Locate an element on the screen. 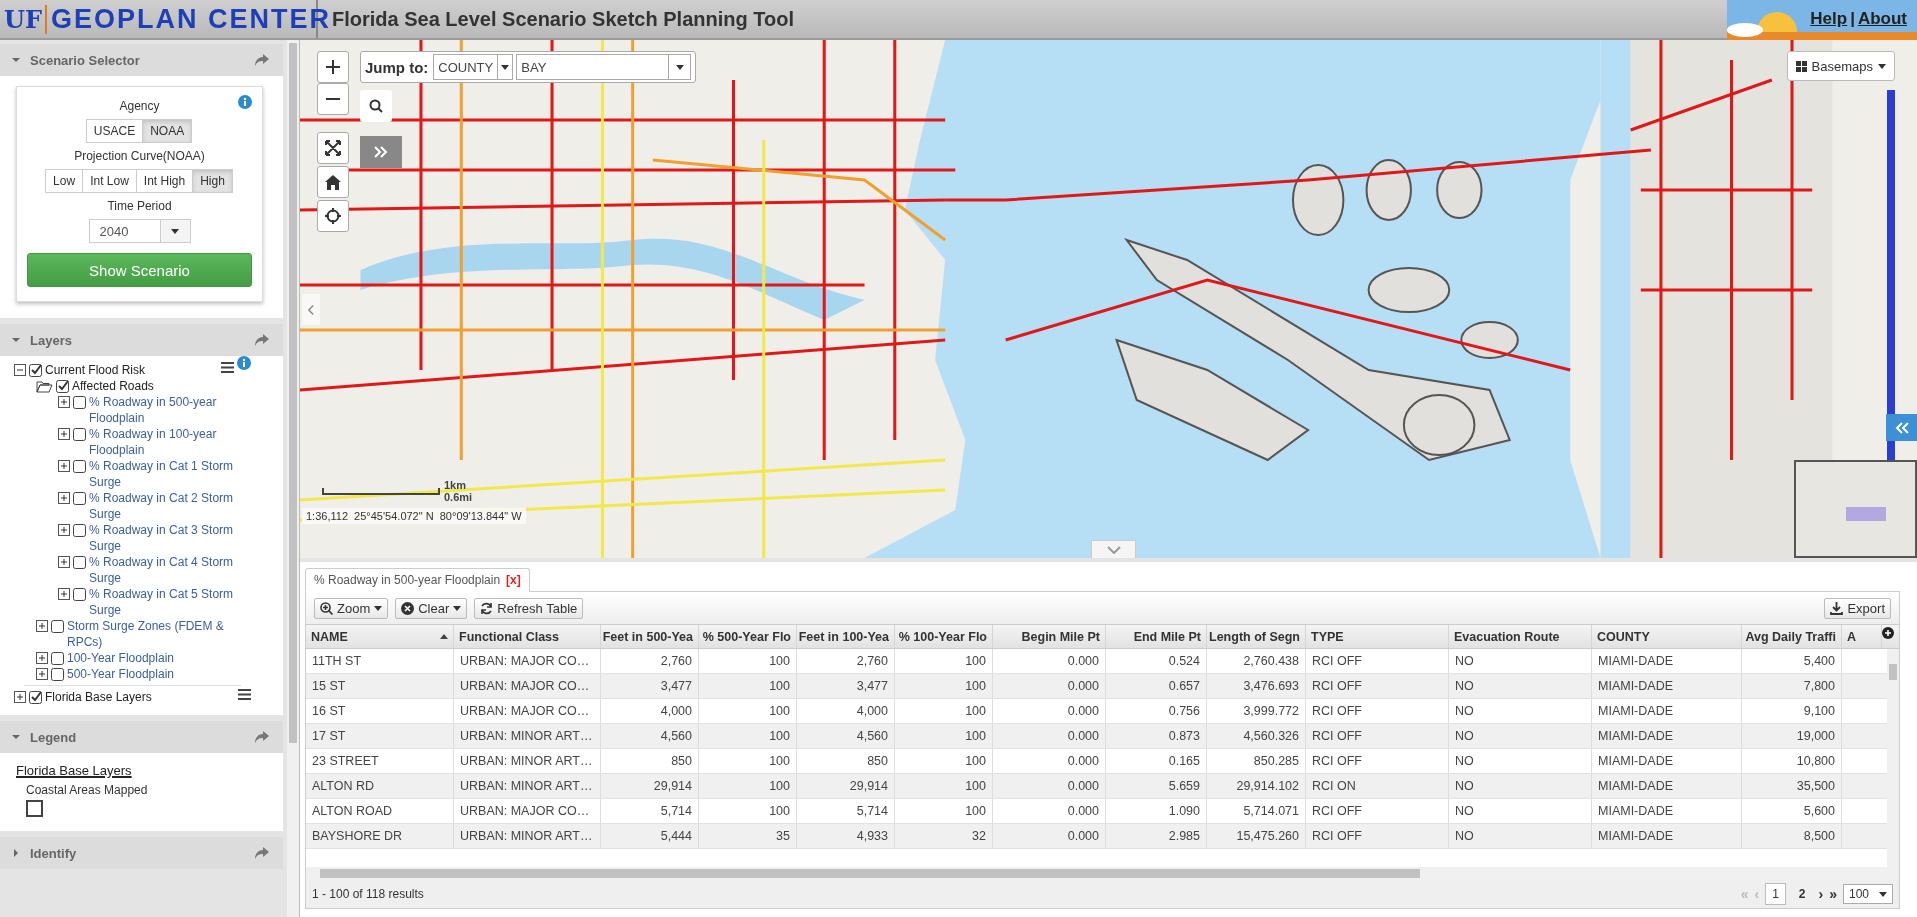 The image size is (1917, 917). add-column-icon is located at coordinates (1888, 633).